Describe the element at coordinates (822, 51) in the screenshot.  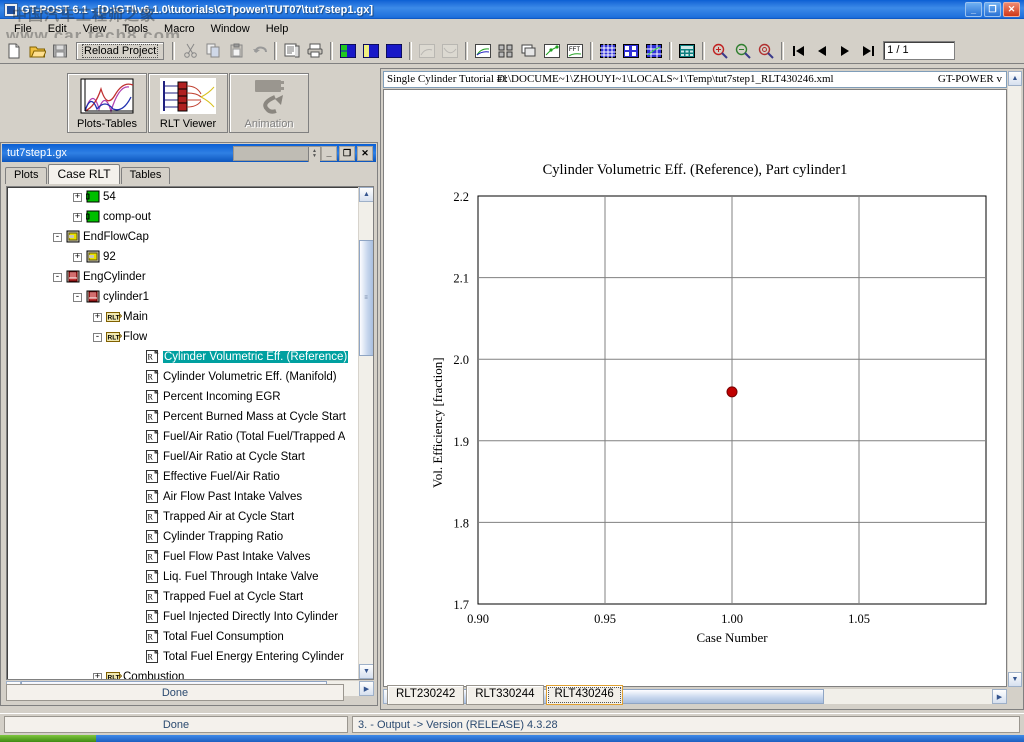
I see `prev-page-icon` at that location.